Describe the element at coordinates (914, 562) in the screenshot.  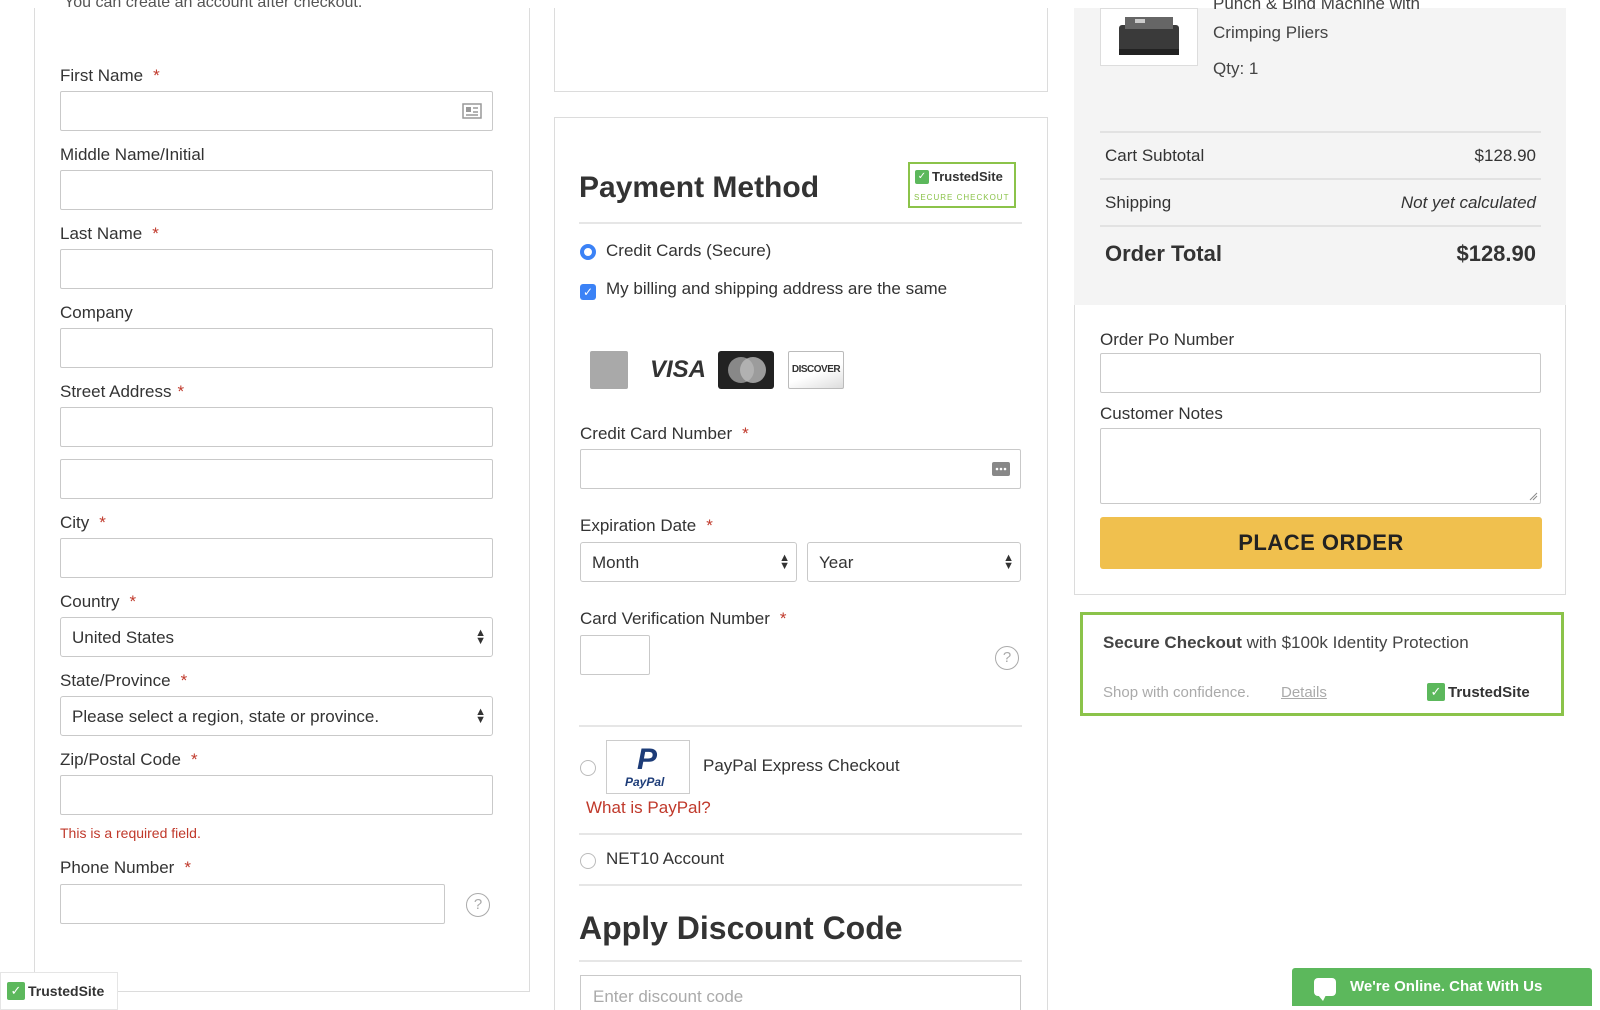
I see `expiration-year-select: Year ▲ ▼` at that location.